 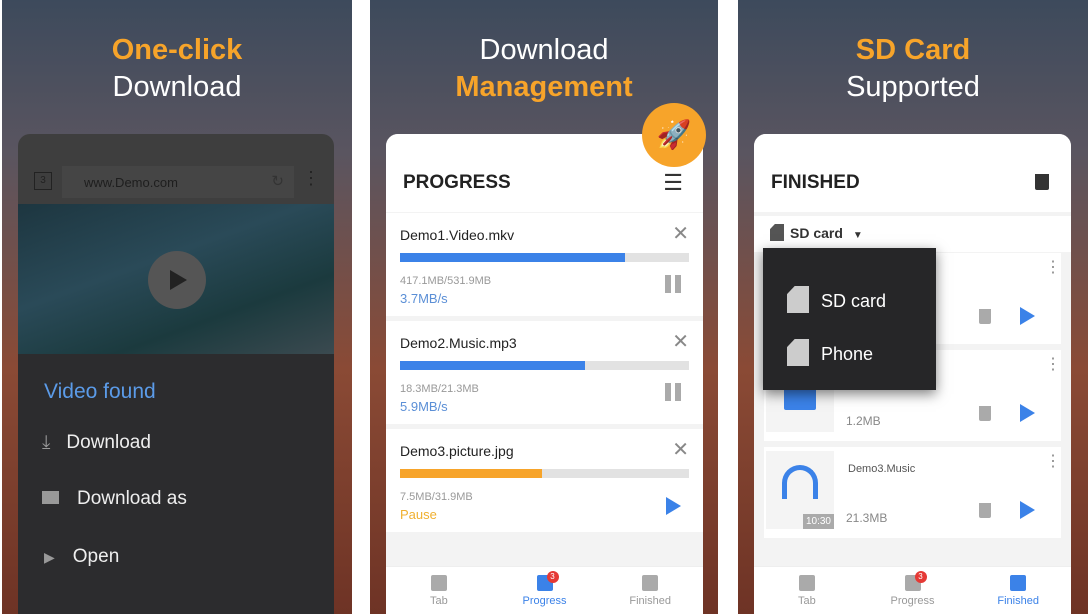 What do you see at coordinates (867, 518) in the screenshot?
I see `file-size: 21.3MB` at bounding box center [867, 518].